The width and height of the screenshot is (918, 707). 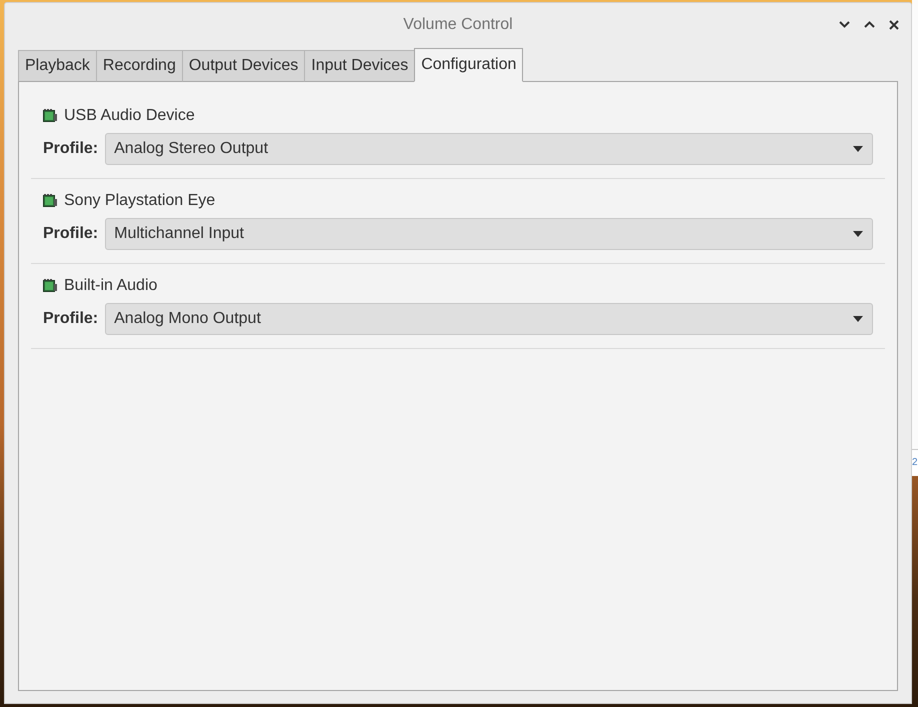 I want to click on tab: Playback, so click(x=57, y=66).